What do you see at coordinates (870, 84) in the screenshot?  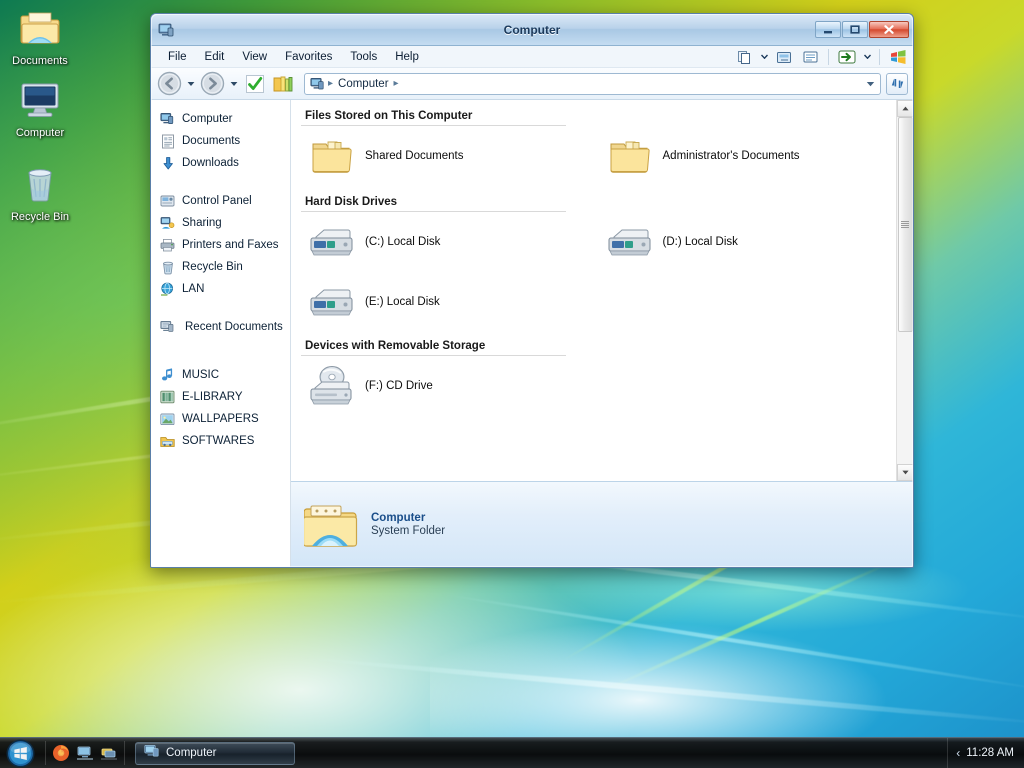 I see `address-dropdown-icon` at bounding box center [870, 84].